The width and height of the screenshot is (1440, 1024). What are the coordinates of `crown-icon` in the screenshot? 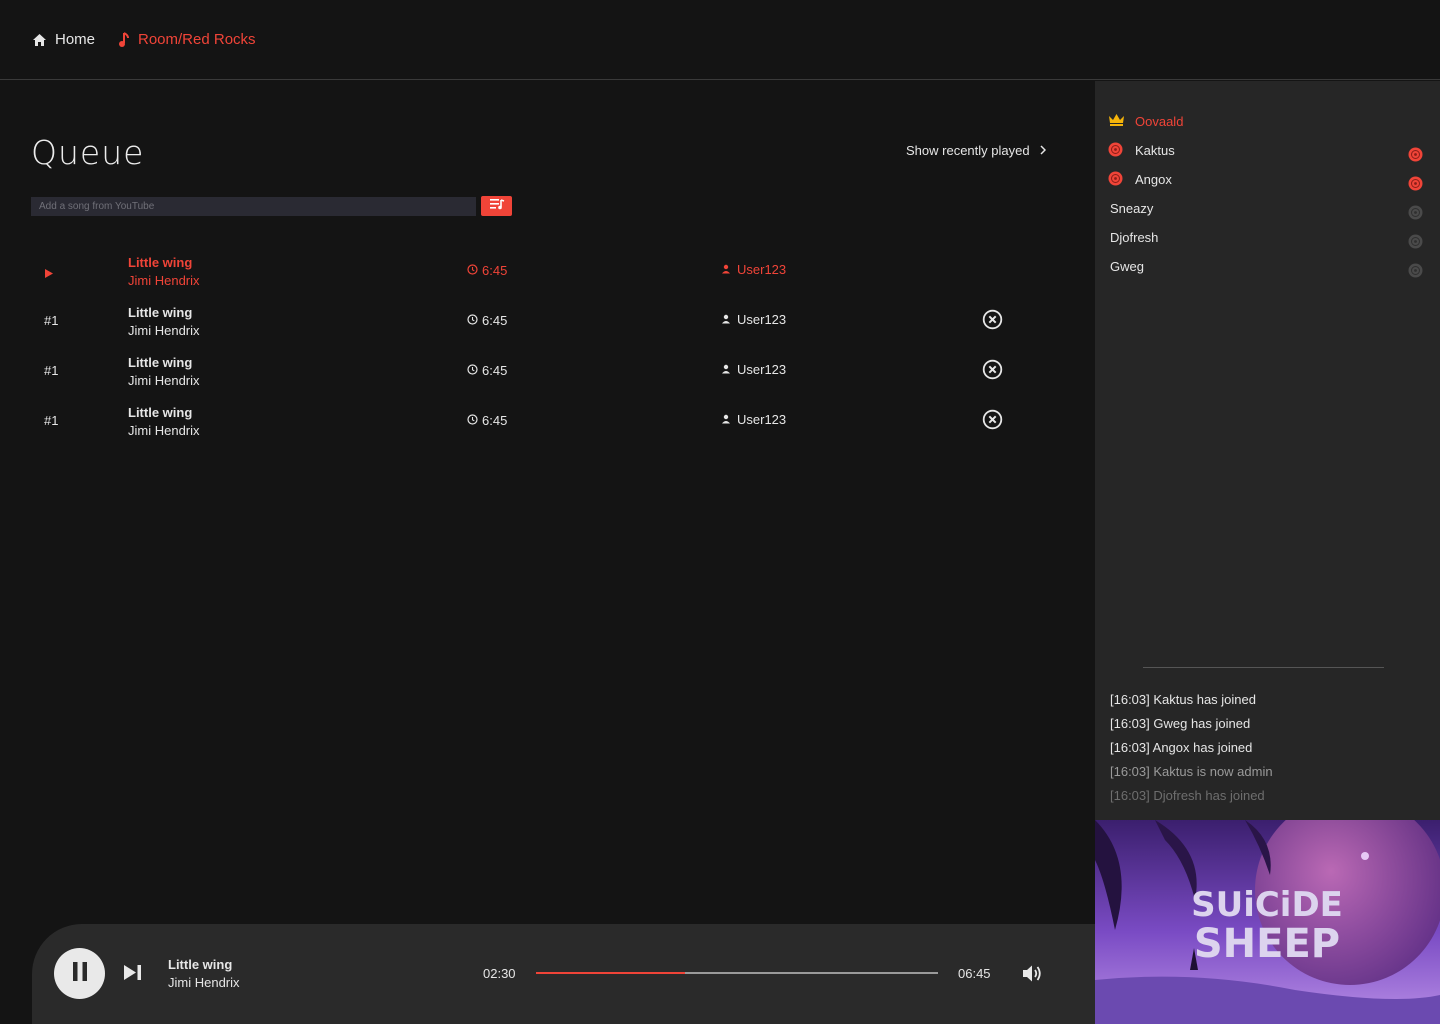 It's located at (1116, 121).